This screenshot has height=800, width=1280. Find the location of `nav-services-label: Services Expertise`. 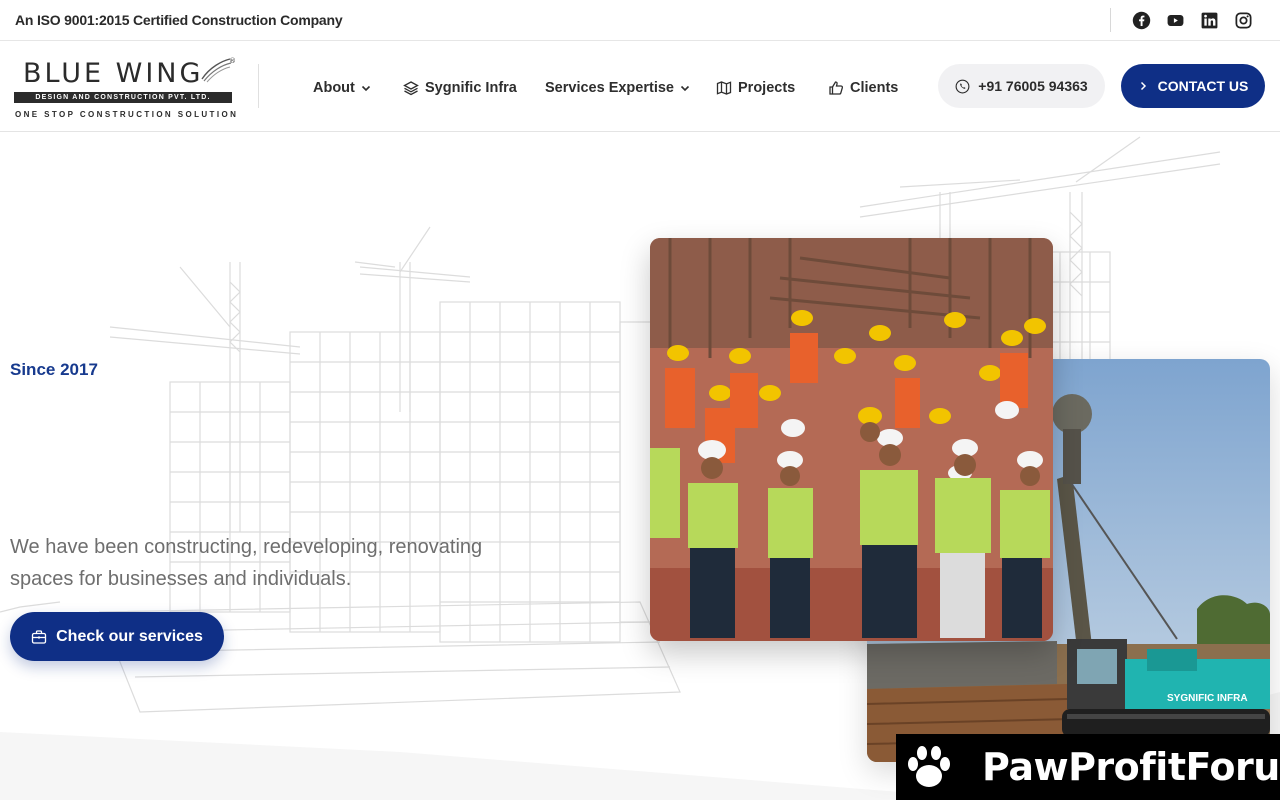

nav-services-label: Services Expertise is located at coordinates (609, 88).